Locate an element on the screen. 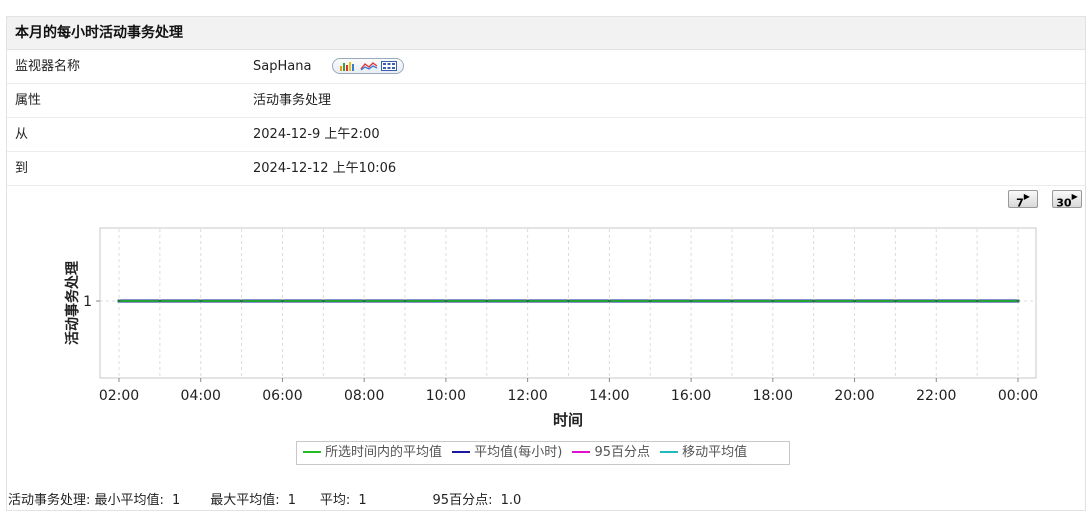 The height and width of the screenshot is (522, 1092). series-layer is located at coordinates (568, 301).